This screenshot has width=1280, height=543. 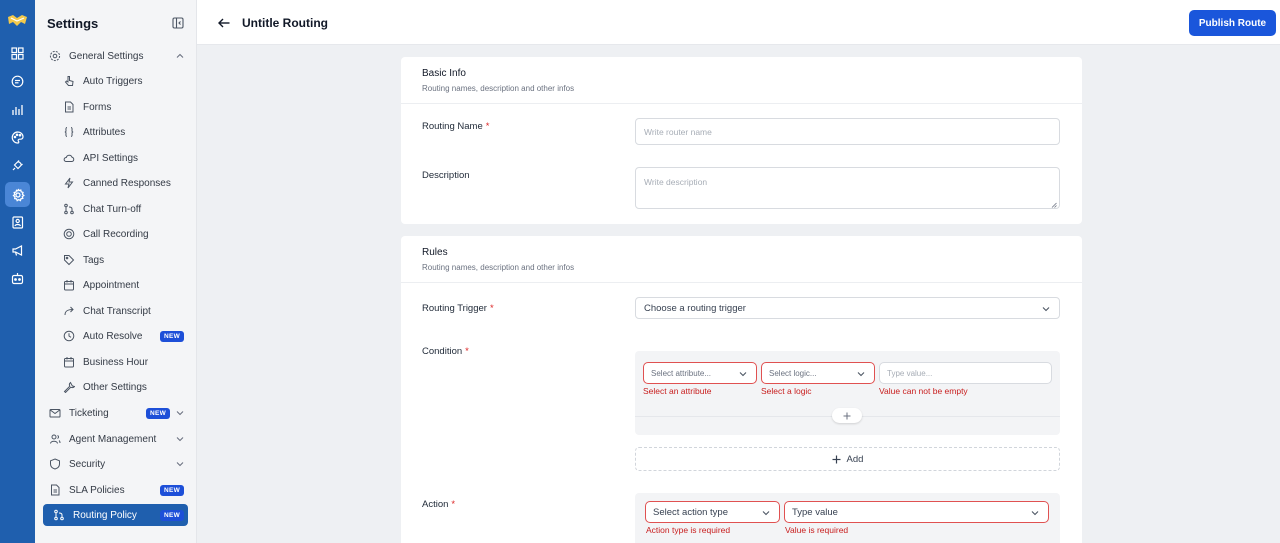 What do you see at coordinates (55, 413) in the screenshot?
I see `mail-icon` at bounding box center [55, 413].